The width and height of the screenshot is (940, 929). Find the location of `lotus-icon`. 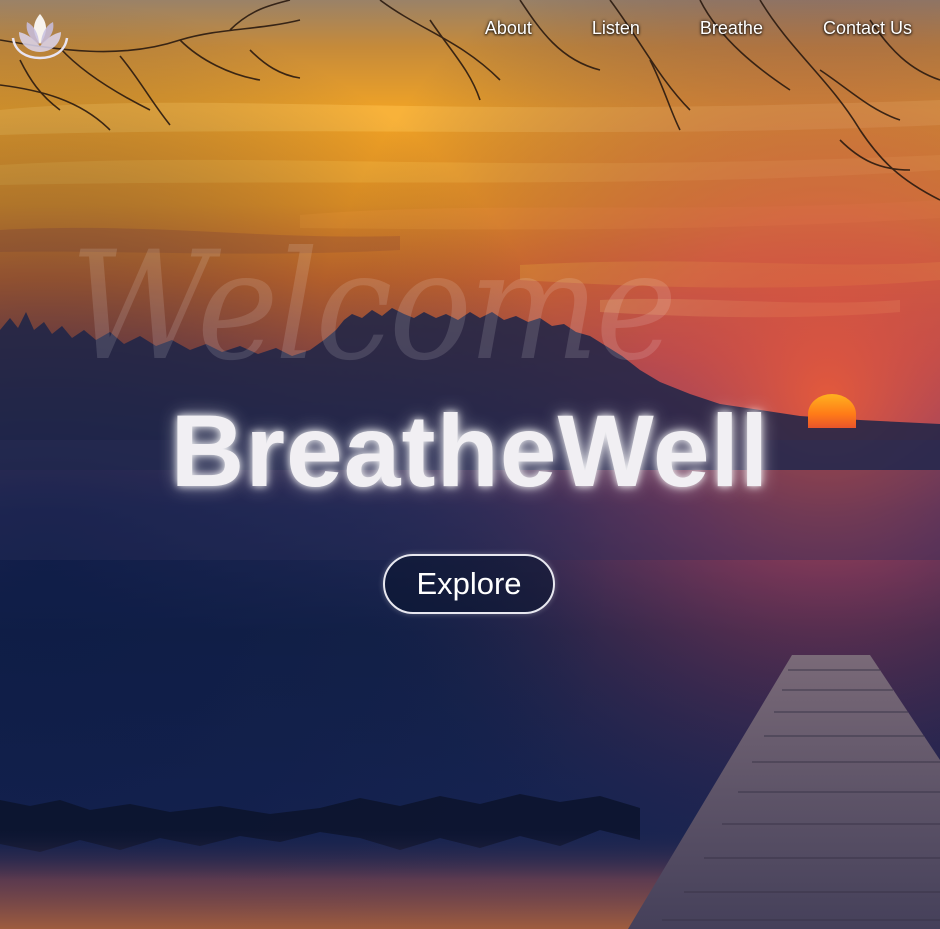

lotus-icon is located at coordinates (40, 34).